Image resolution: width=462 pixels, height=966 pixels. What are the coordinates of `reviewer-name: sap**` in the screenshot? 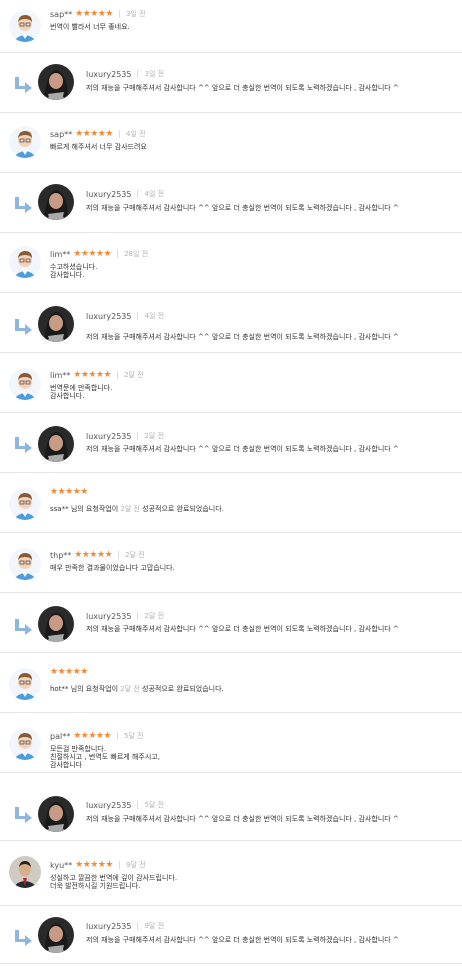 It's located at (61, 134).